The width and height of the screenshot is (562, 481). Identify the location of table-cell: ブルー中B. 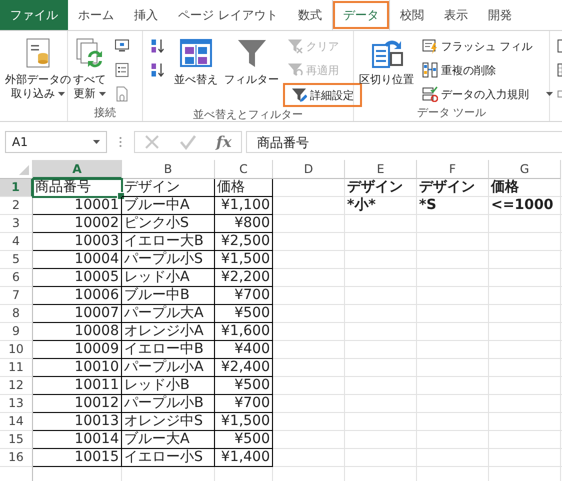
(168, 296).